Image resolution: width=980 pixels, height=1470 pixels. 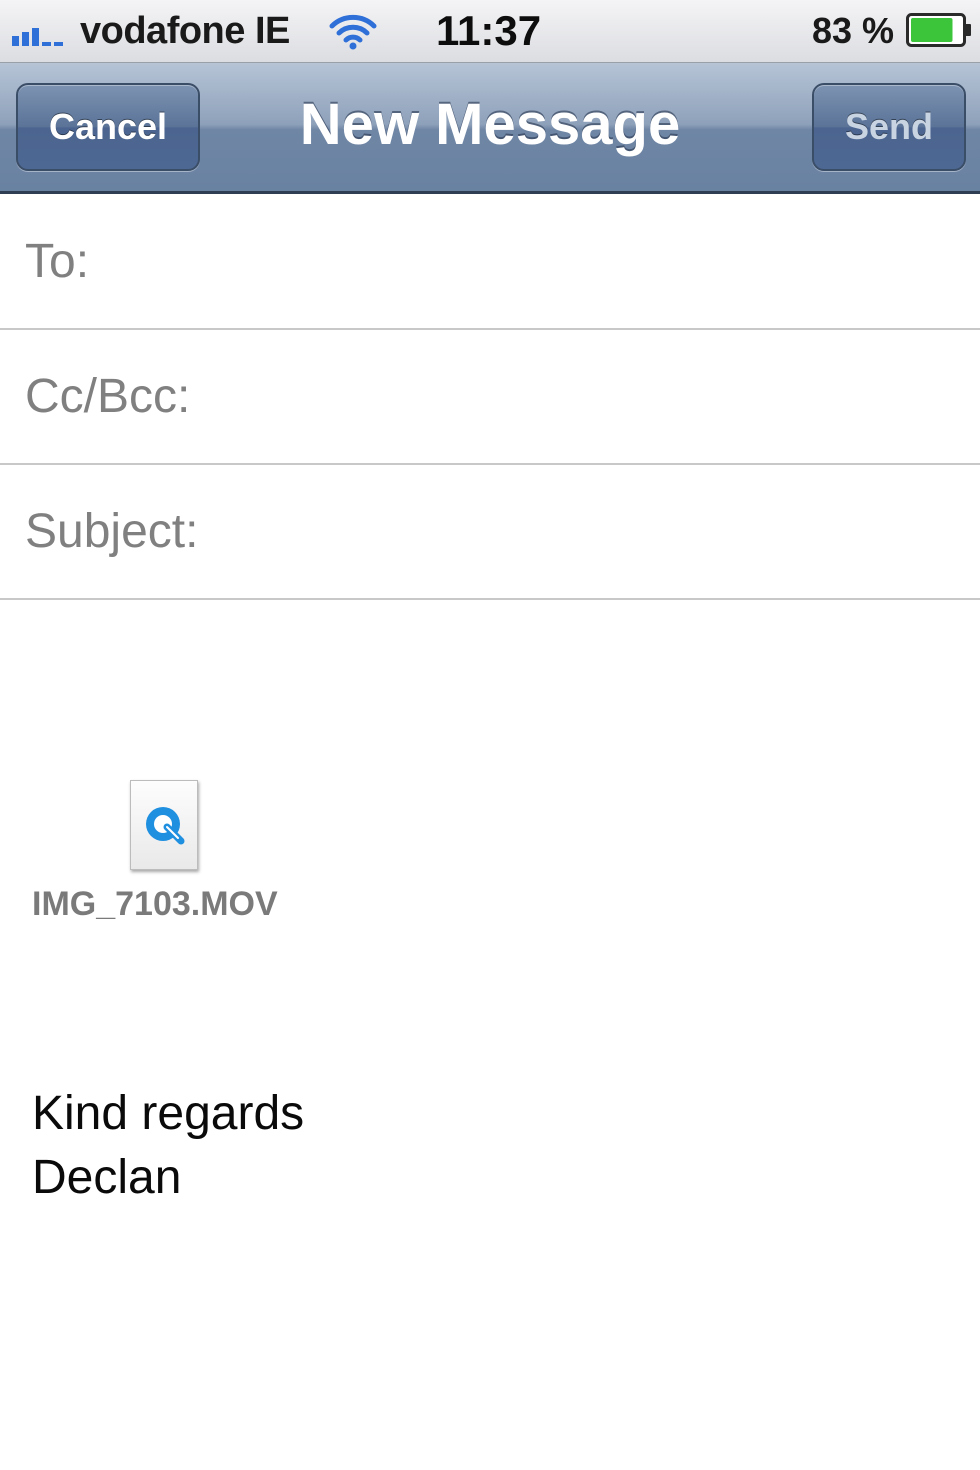 I want to click on battery-percentage: 83 %, so click(x=852, y=30).